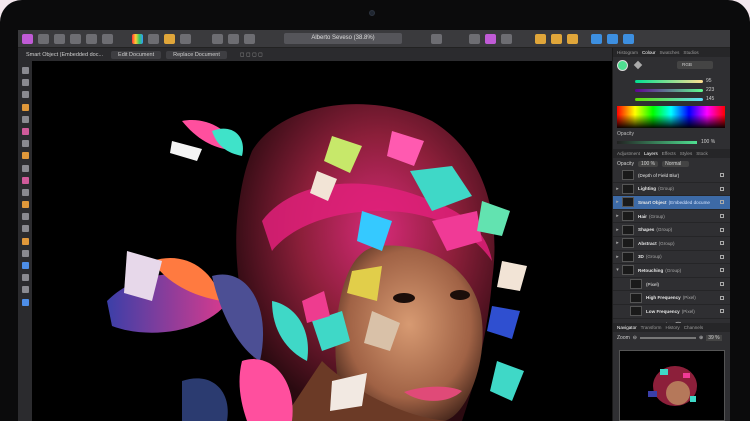 The width and height of the screenshot is (750, 421). Describe the element at coordinates (25, 144) in the screenshot. I see `colour-picker-icon` at that location.